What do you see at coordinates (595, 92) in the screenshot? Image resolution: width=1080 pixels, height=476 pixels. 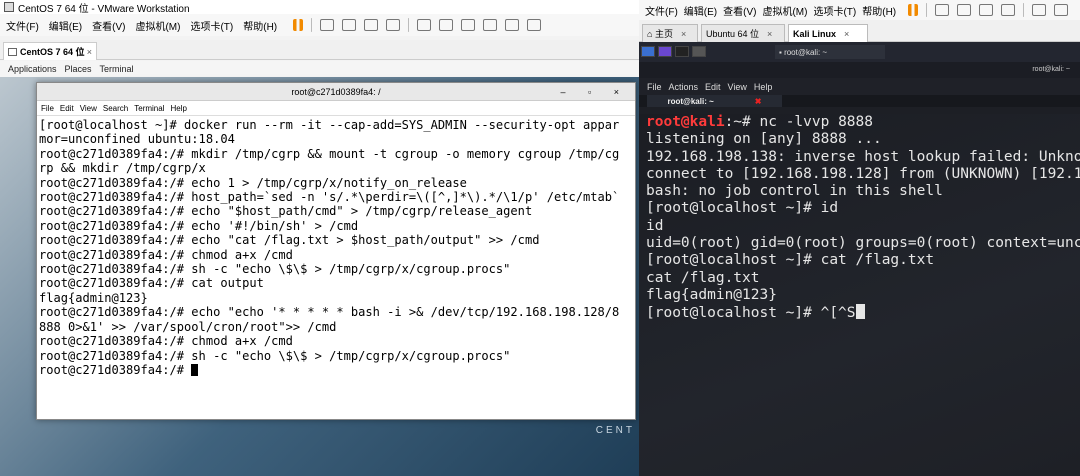 I see `window-controls: ‒ ▫ ×` at bounding box center [595, 92].